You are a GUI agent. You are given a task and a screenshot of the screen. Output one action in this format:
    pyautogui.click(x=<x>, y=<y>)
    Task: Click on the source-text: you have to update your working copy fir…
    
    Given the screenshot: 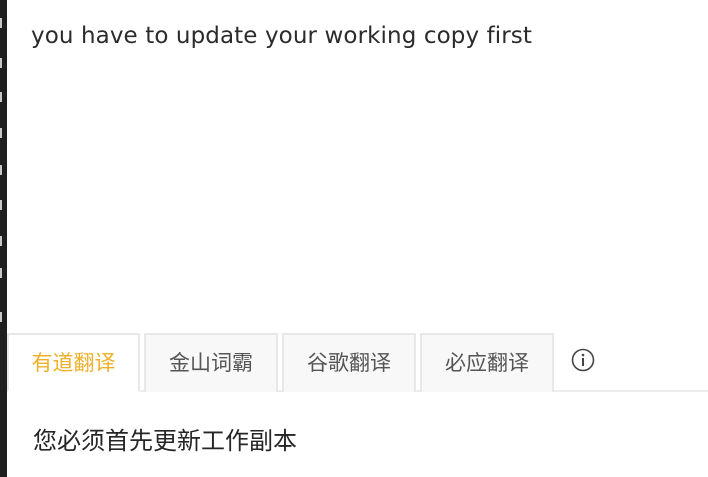 What is the action you would take?
    pyautogui.click(x=361, y=36)
    